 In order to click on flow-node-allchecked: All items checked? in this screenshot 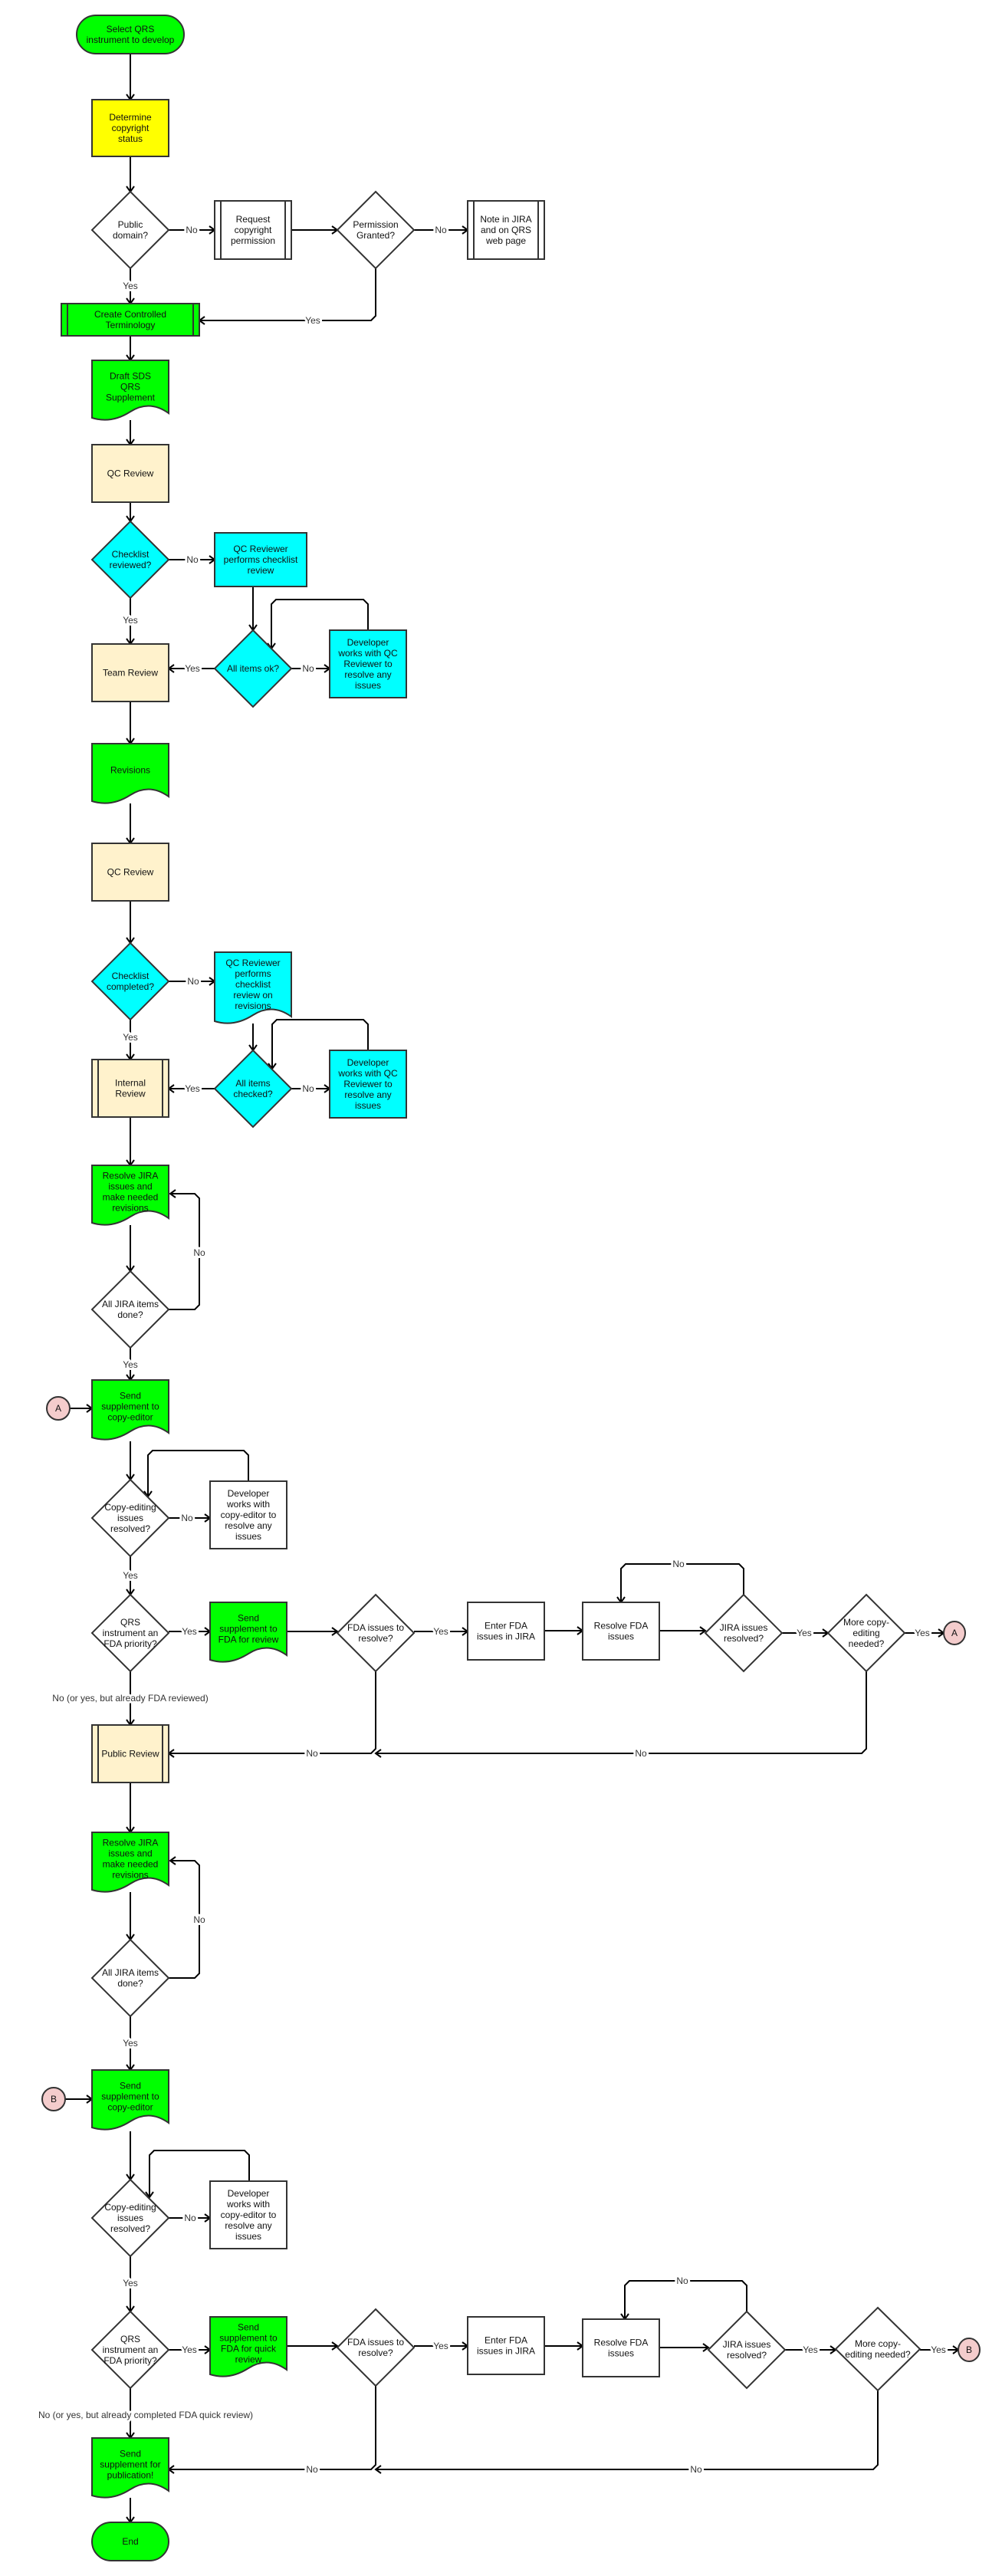, I will do `click(253, 1089)`.